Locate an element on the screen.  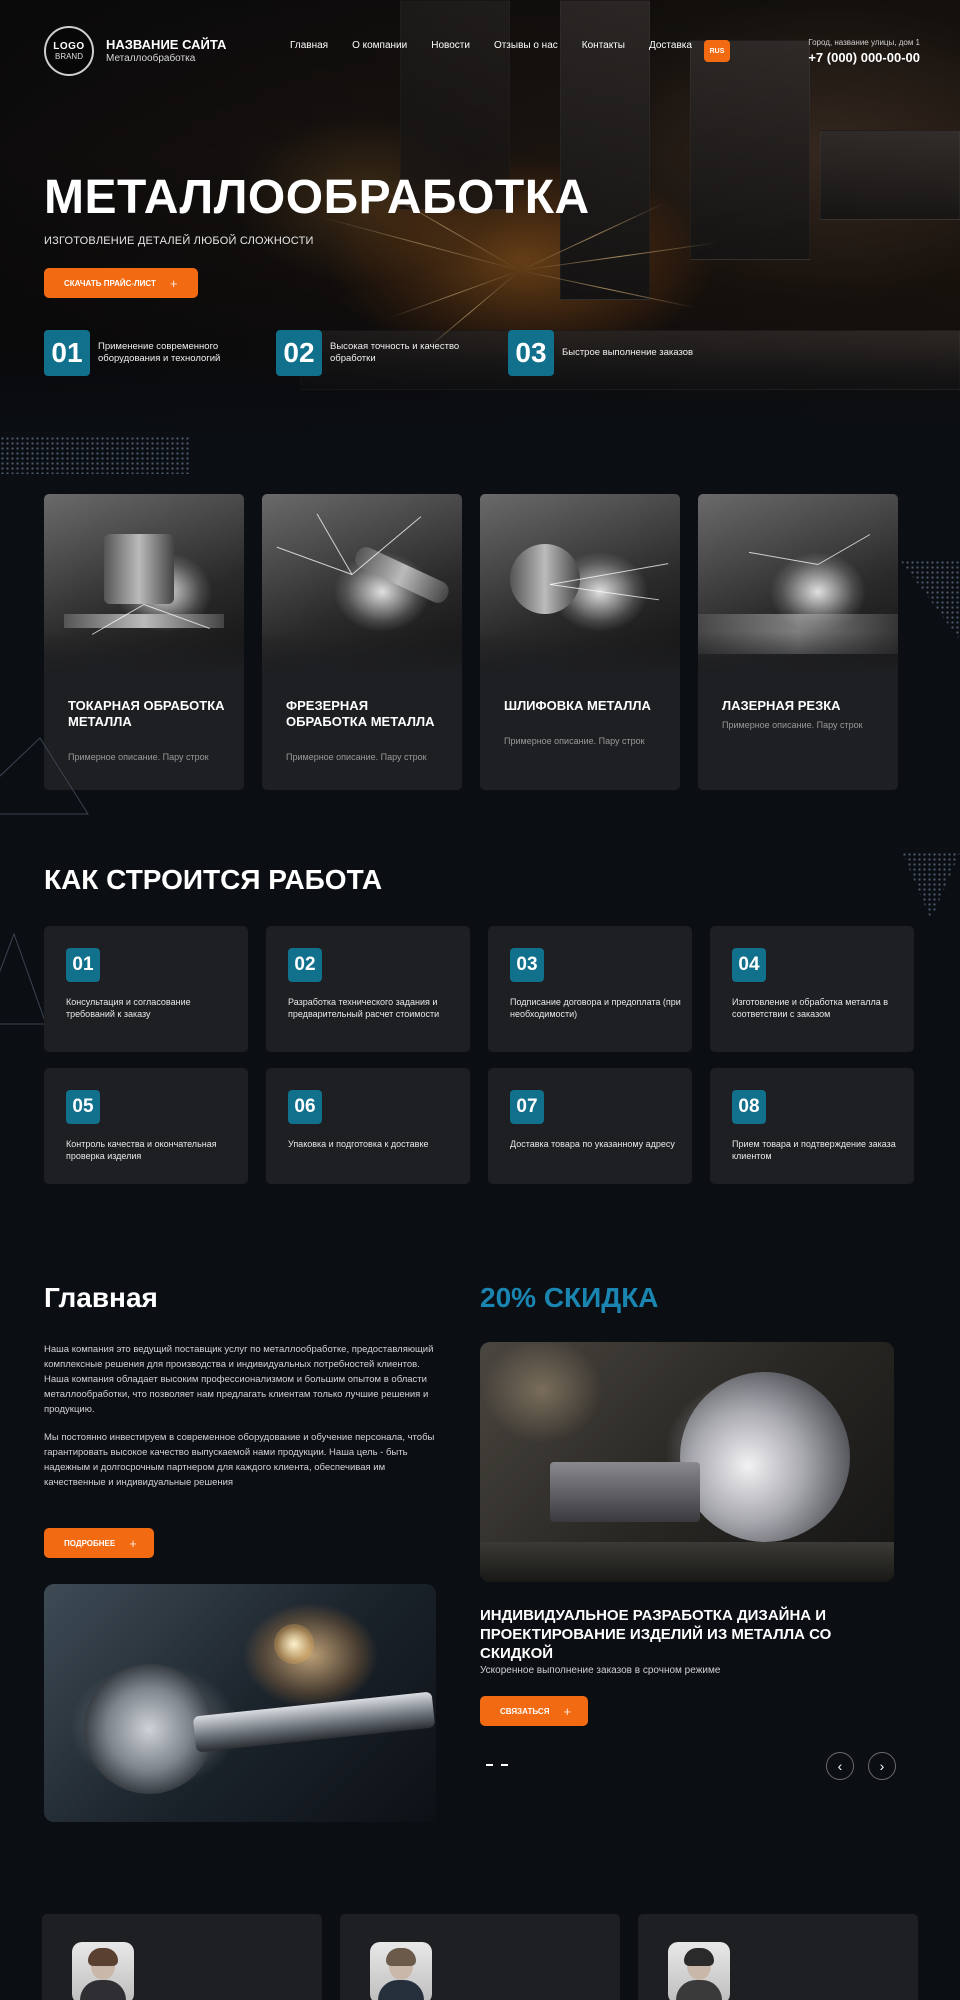
slider-pagination is located at coordinates (497, 1765).